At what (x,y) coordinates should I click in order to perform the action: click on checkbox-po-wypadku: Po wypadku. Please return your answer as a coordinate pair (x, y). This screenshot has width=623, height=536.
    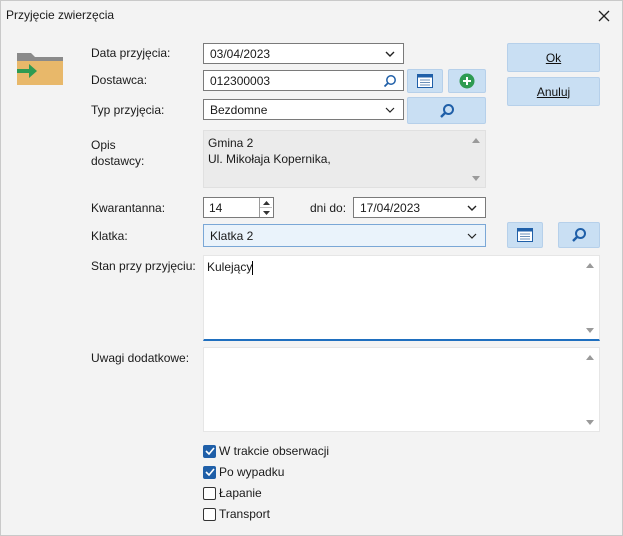
    Looking at the image, I should click on (243, 472).